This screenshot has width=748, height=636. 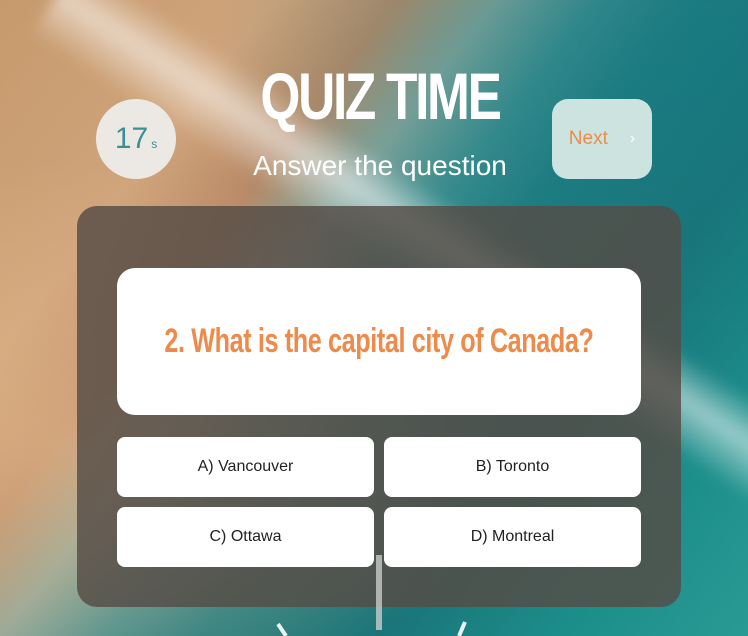 What do you see at coordinates (462, 628) in the screenshot?
I see `decor-line-right` at bounding box center [462, 628].